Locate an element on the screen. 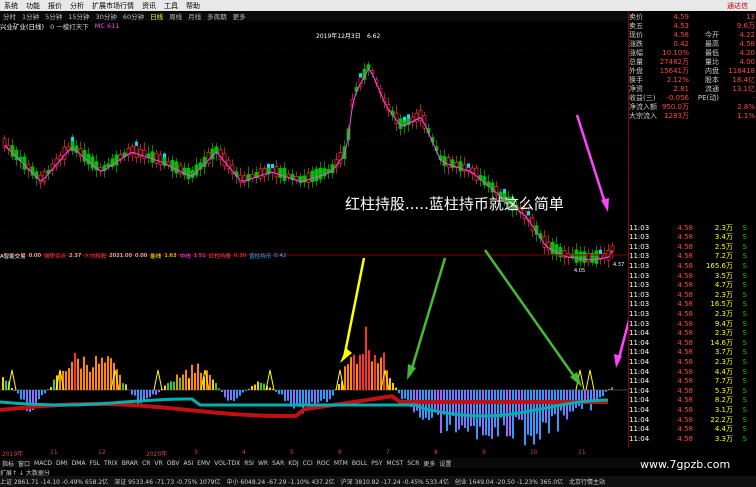 The width and height of the screenshot is (756, 487). quote-value: -0.056 is located at coordinates (677, 97).